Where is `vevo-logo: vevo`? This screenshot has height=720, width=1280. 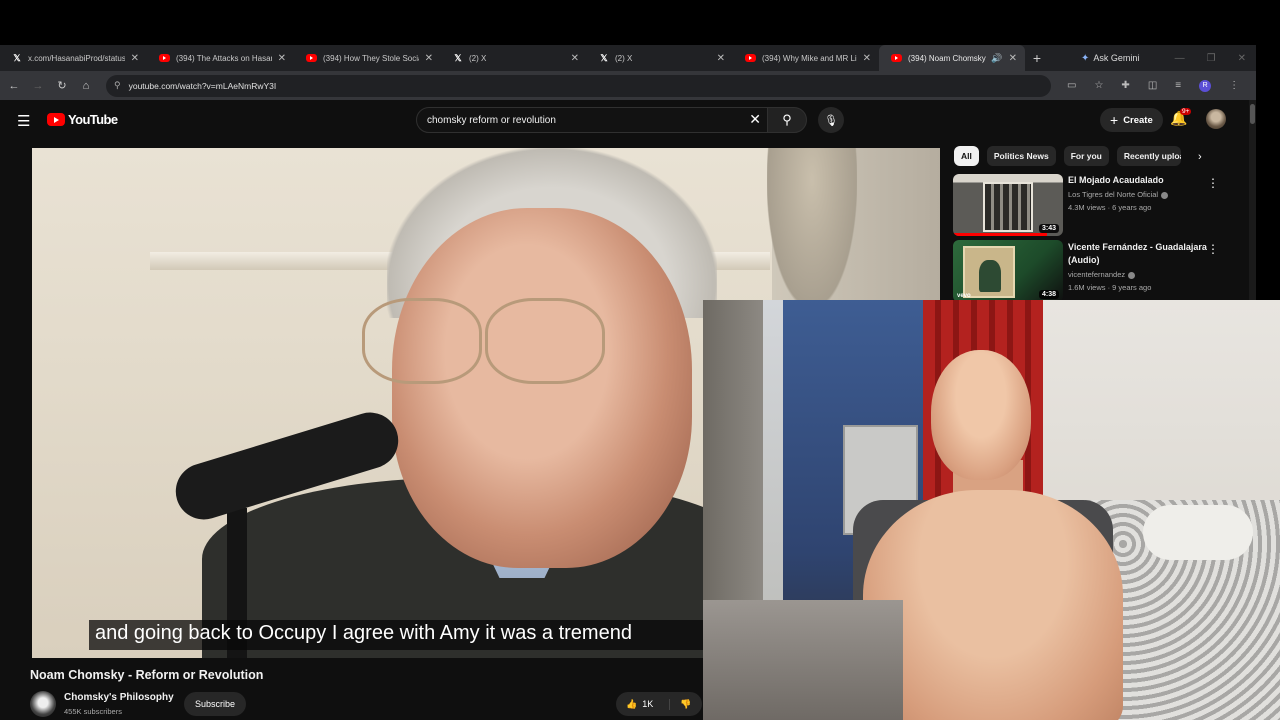 vevo-logo: vevo is located at coordinates (964, 296).